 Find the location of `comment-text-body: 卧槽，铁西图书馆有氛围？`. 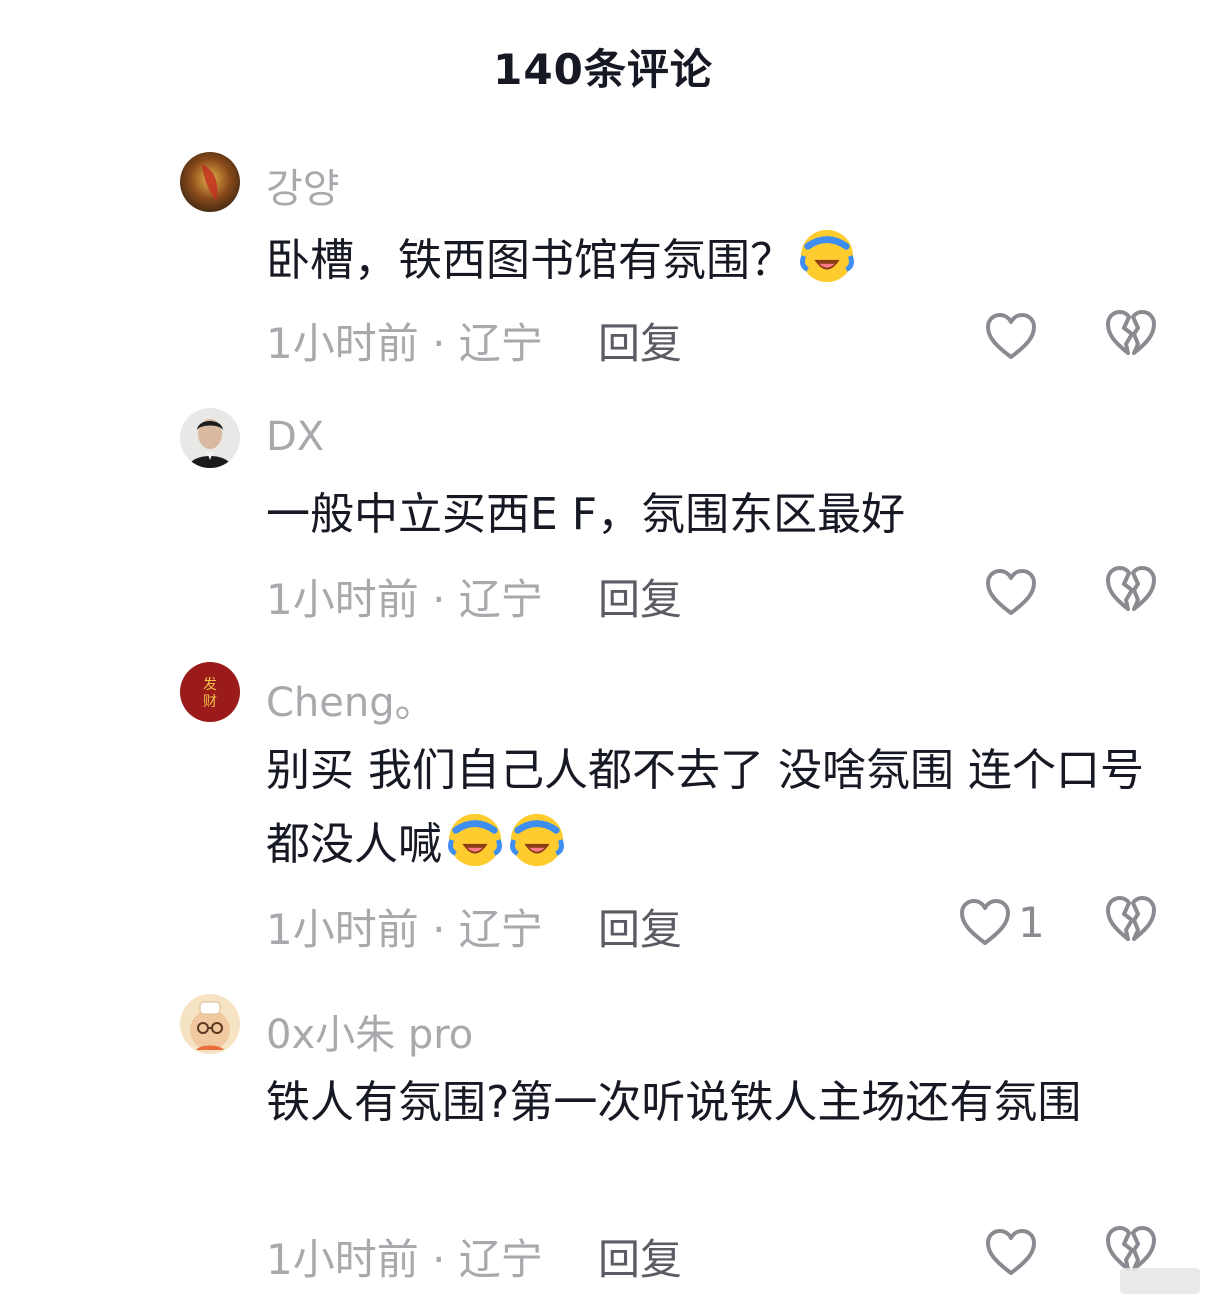

comment-text-body: 卧槽，铁西图书馆有氛围？ is located at coordinates (530, 260).